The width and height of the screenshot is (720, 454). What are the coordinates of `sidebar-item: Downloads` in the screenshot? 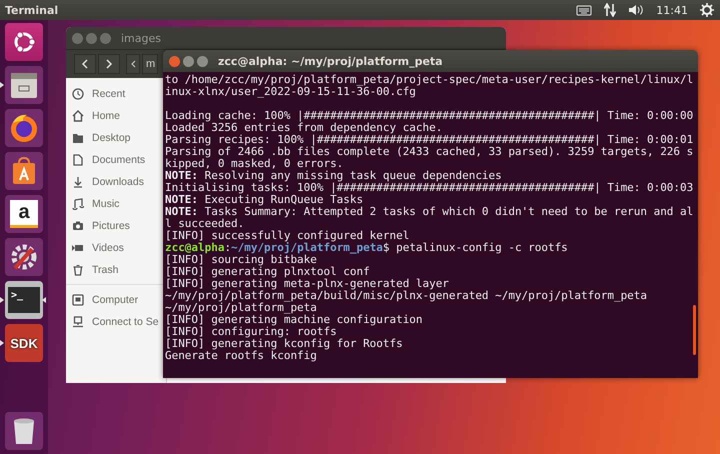 It's located at (116, 182).